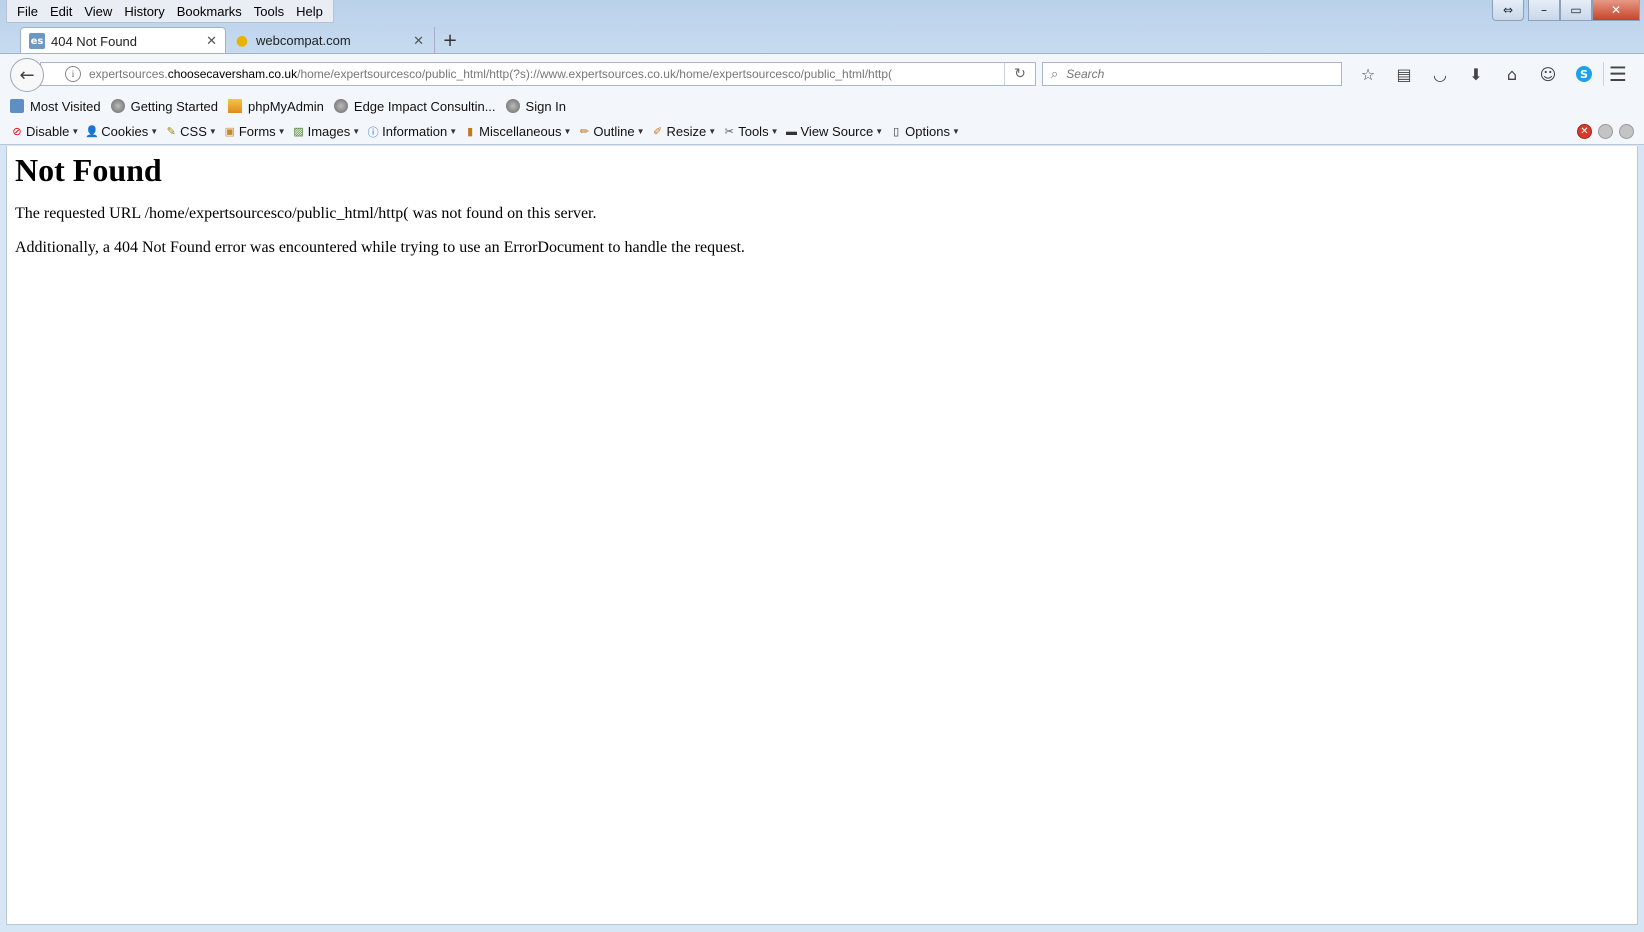 The height and width of the screenshot is (932, 1644). Describe the element at coordinates (1019, 74) in the screenshot. I see `reload-icon: ↻` at that location.